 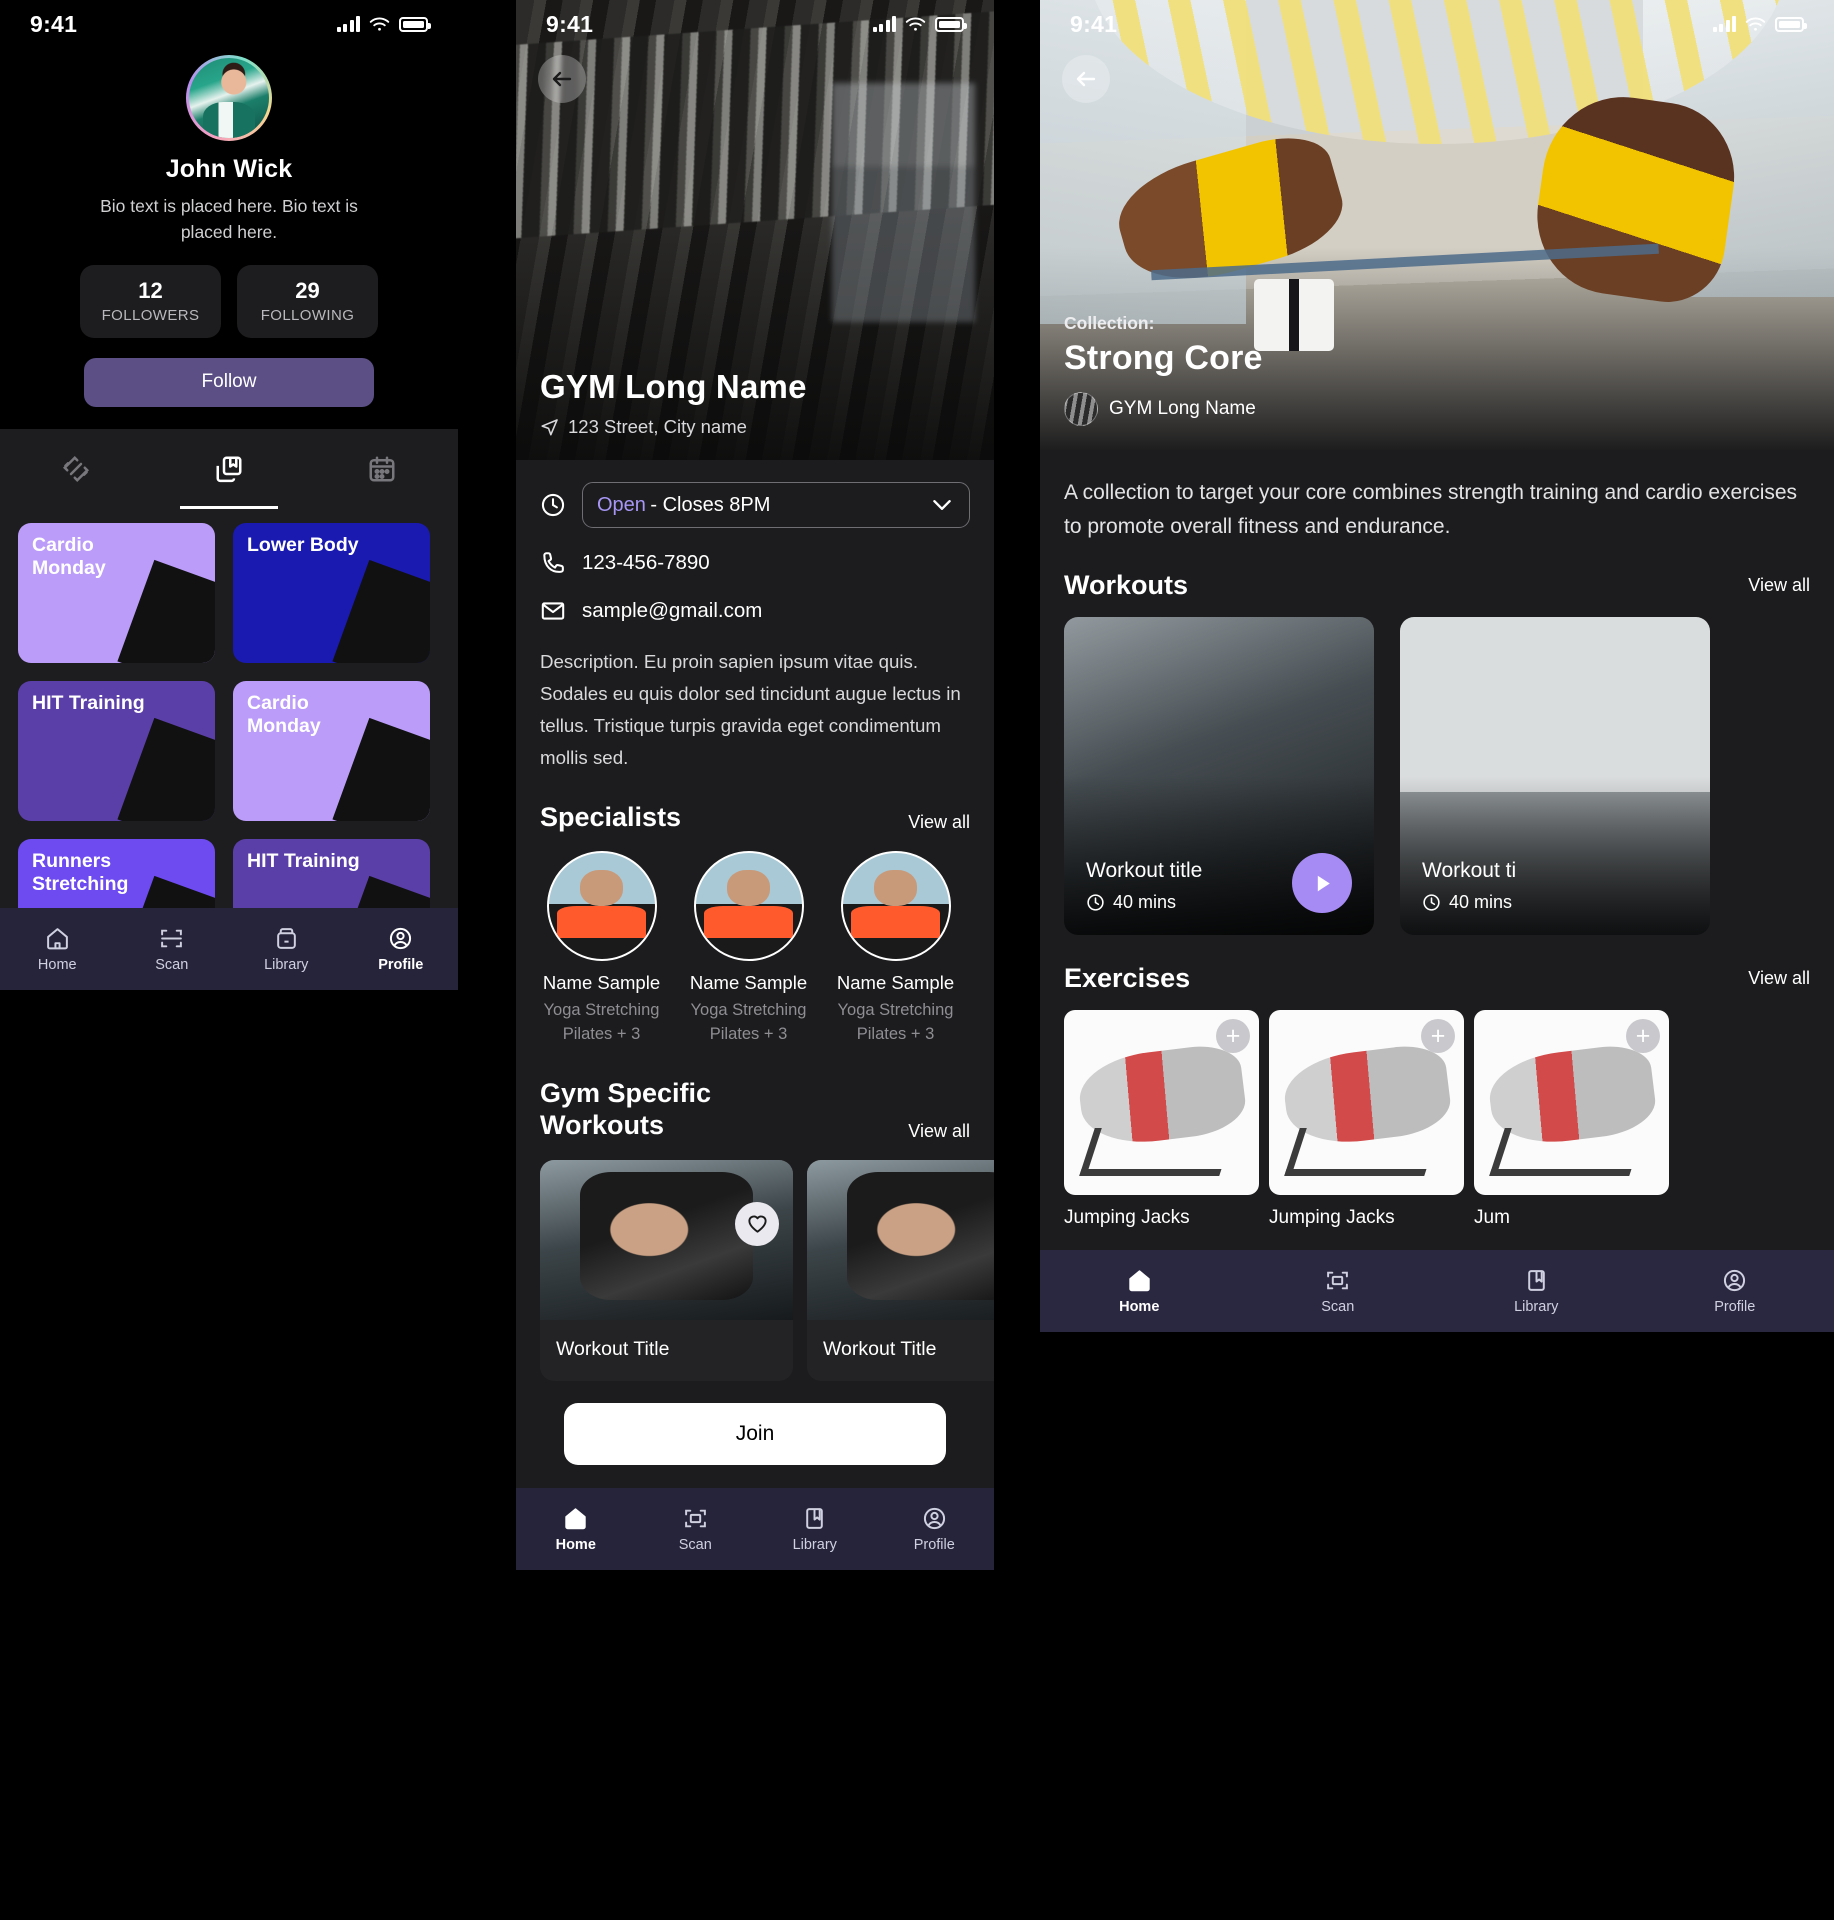 I want to click on tabbar-label-home: Home, so click(x=1139, y=1306).